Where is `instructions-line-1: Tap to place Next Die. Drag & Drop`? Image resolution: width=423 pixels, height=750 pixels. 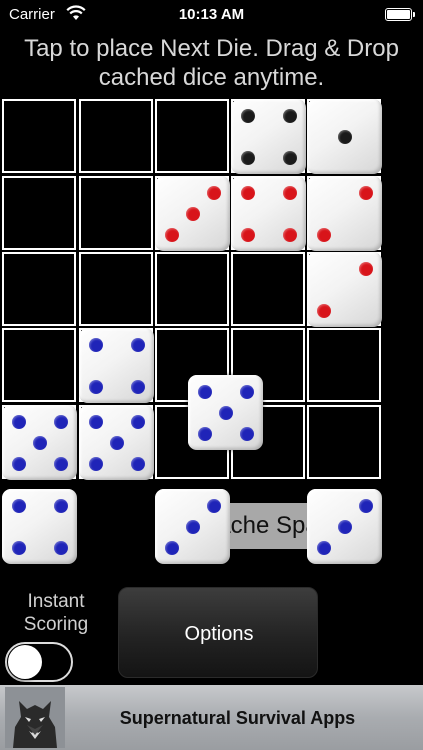 instructions-line-1: Tap to place Next Die. Drag & Drop is located at coordinates (211, 48).